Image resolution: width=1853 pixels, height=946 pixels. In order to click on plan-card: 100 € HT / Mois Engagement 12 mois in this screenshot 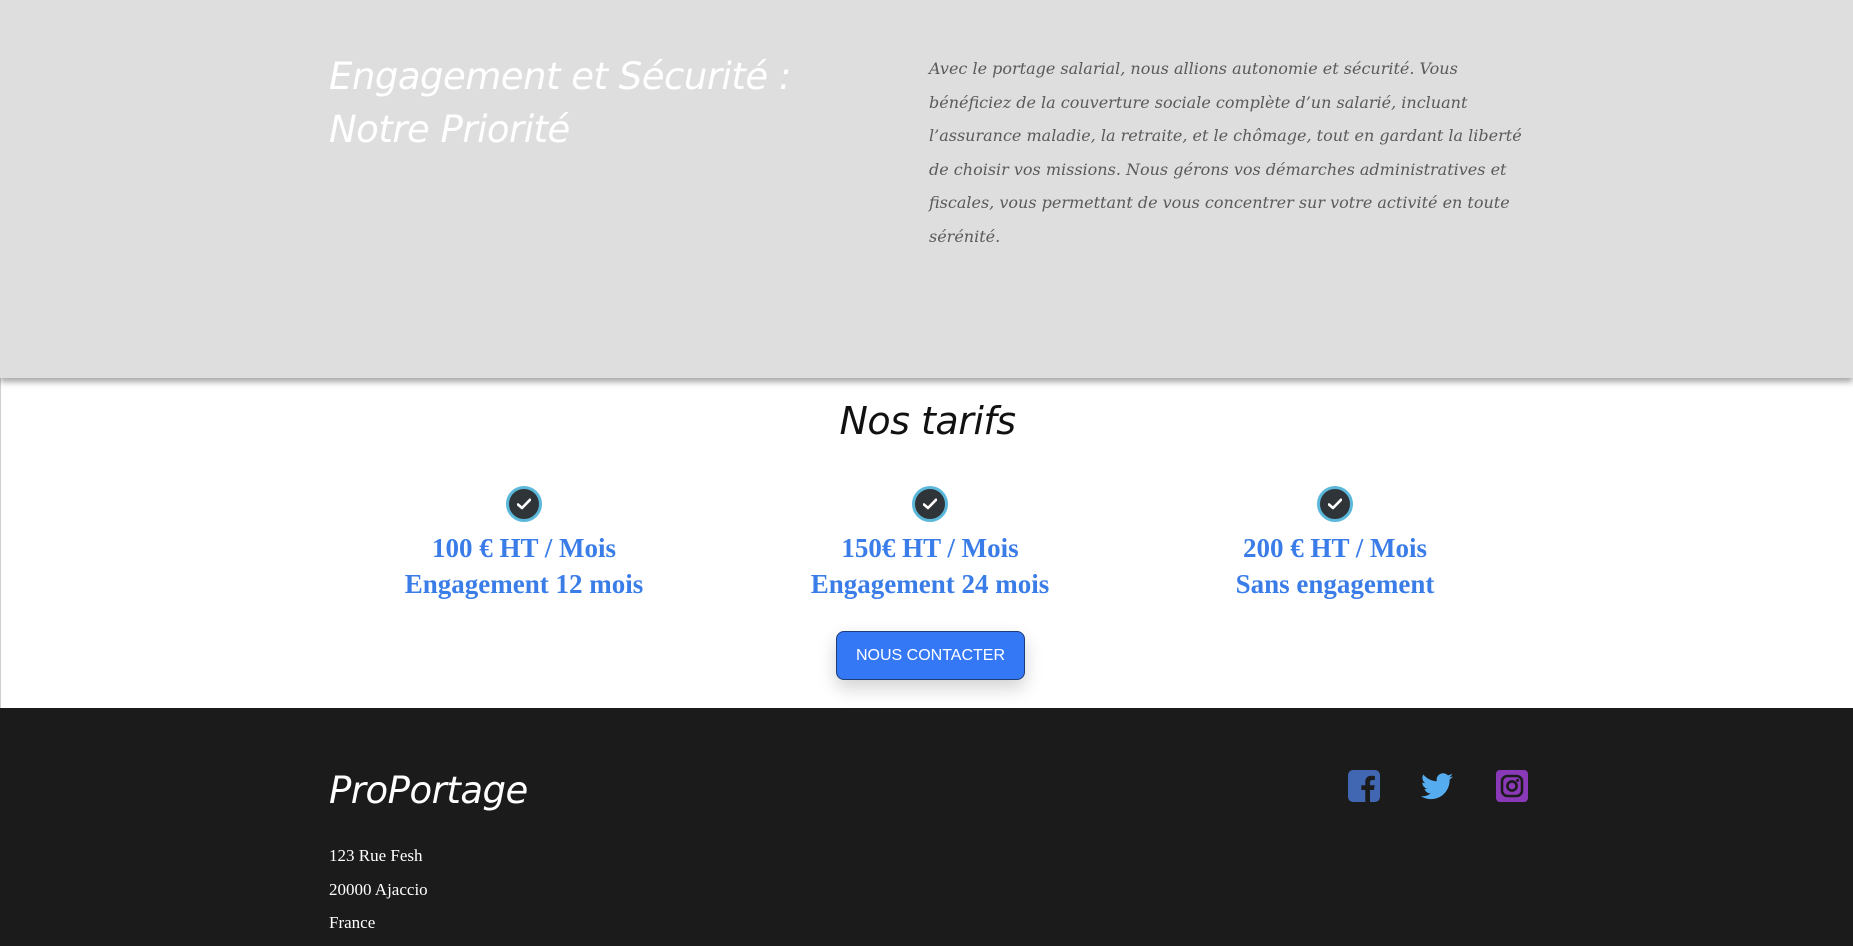, I will do `click(524, 544)`.